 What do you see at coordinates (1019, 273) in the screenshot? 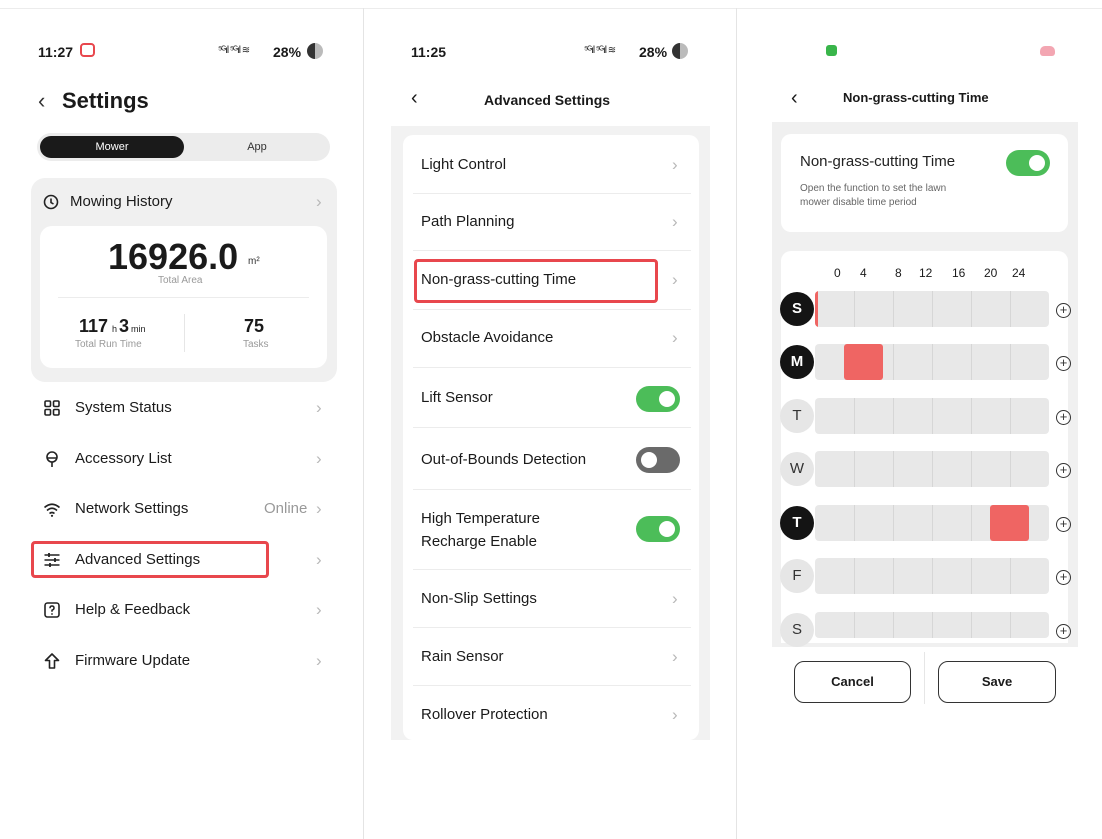
I see `hour-label: 24` at bounding box center [1019, 273].